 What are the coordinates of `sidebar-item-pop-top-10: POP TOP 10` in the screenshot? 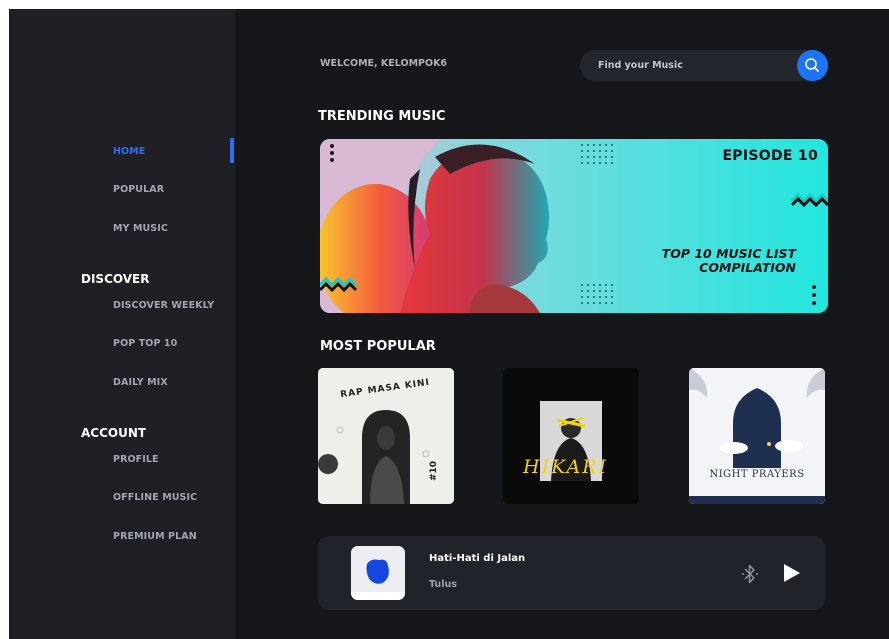 It's located at (145, 343).